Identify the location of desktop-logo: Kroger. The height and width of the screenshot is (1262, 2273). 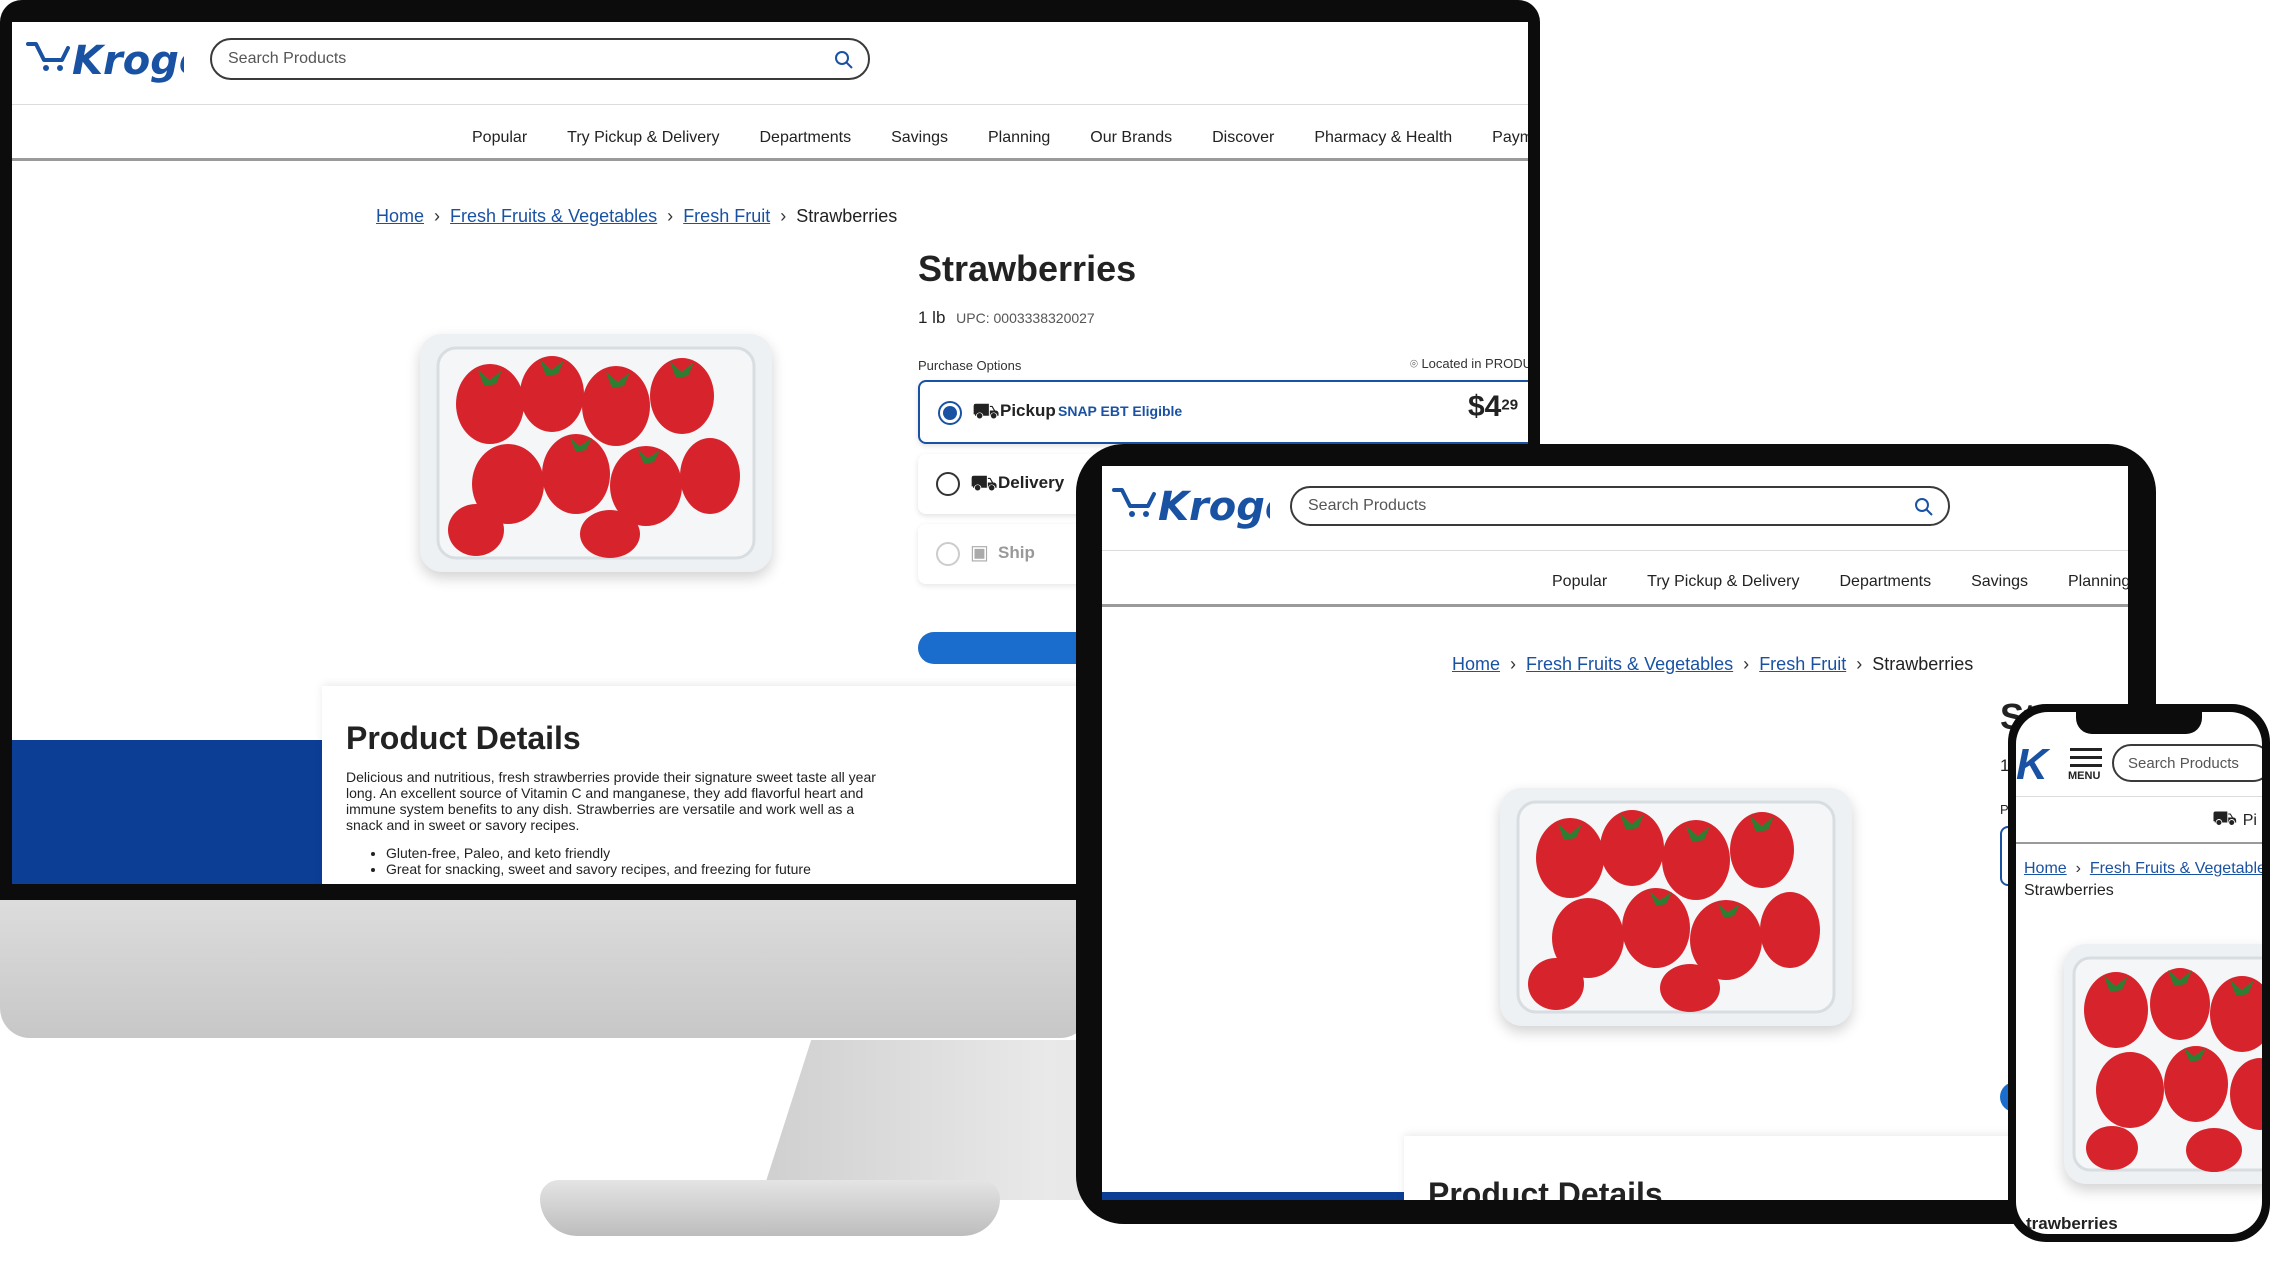
(126, 62).